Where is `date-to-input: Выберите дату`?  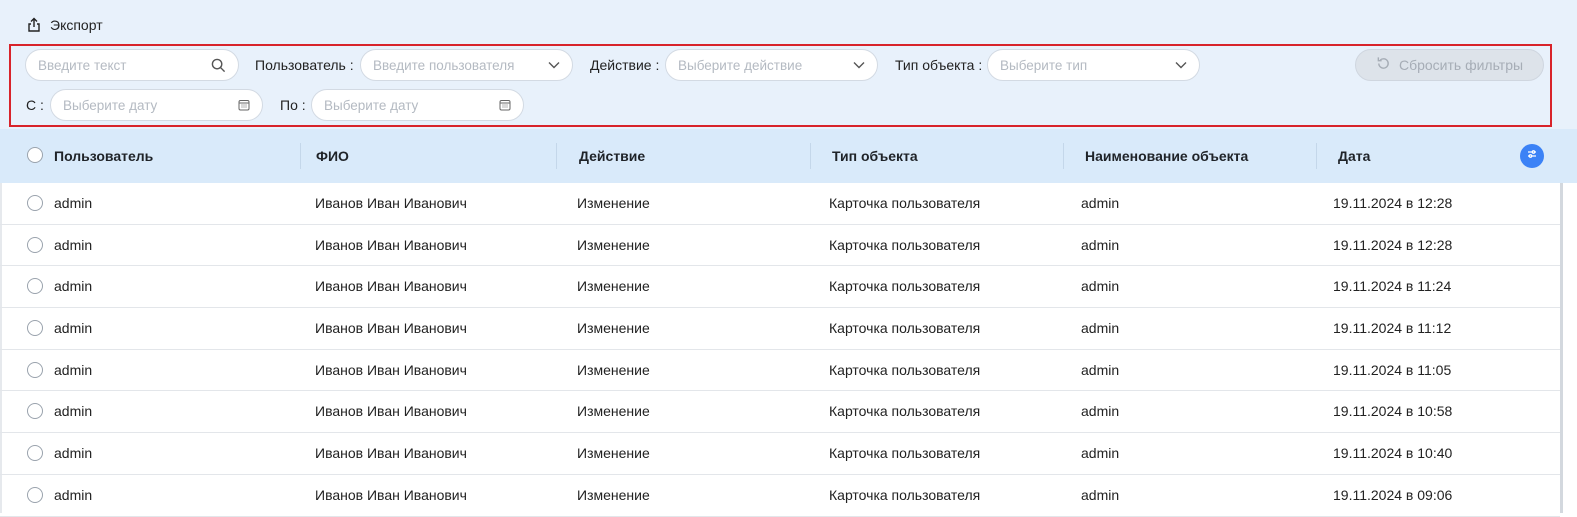 date-to-input: Выберите дату is located at coordinates (417, 105).